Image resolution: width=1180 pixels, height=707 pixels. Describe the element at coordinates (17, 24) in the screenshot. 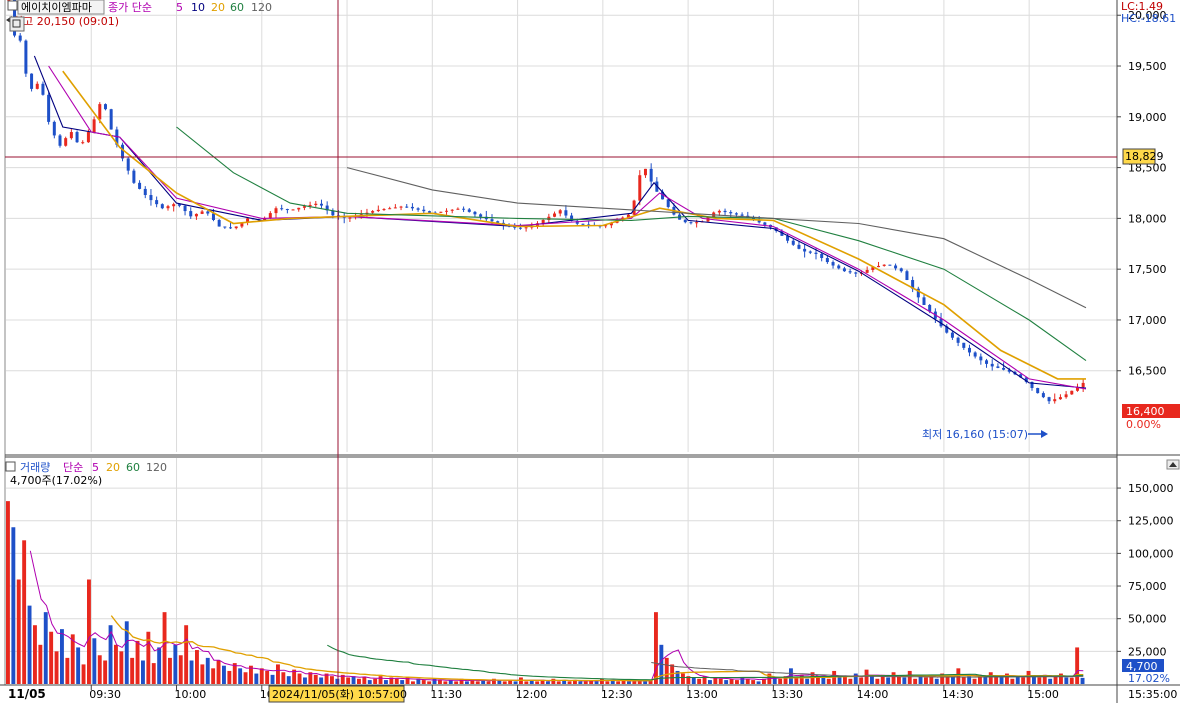

I see `restore-icon` at that location.